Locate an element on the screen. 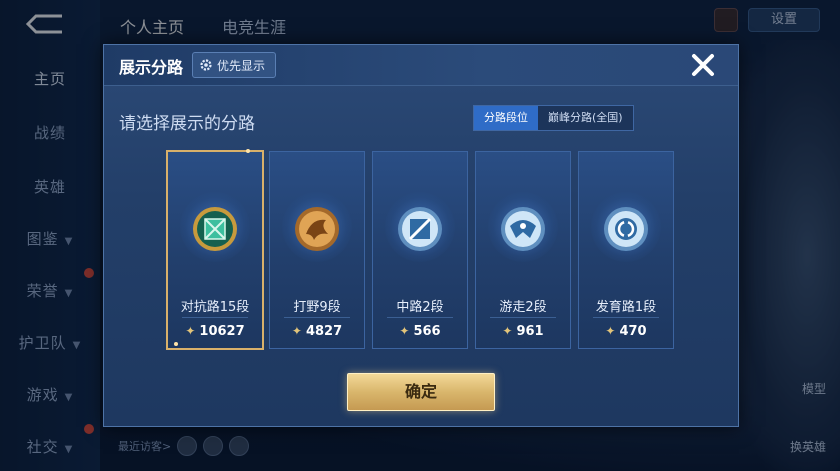 The image size is (840, 471). lane-rank-name: 打野9段 is located at coordinates (317, 307).